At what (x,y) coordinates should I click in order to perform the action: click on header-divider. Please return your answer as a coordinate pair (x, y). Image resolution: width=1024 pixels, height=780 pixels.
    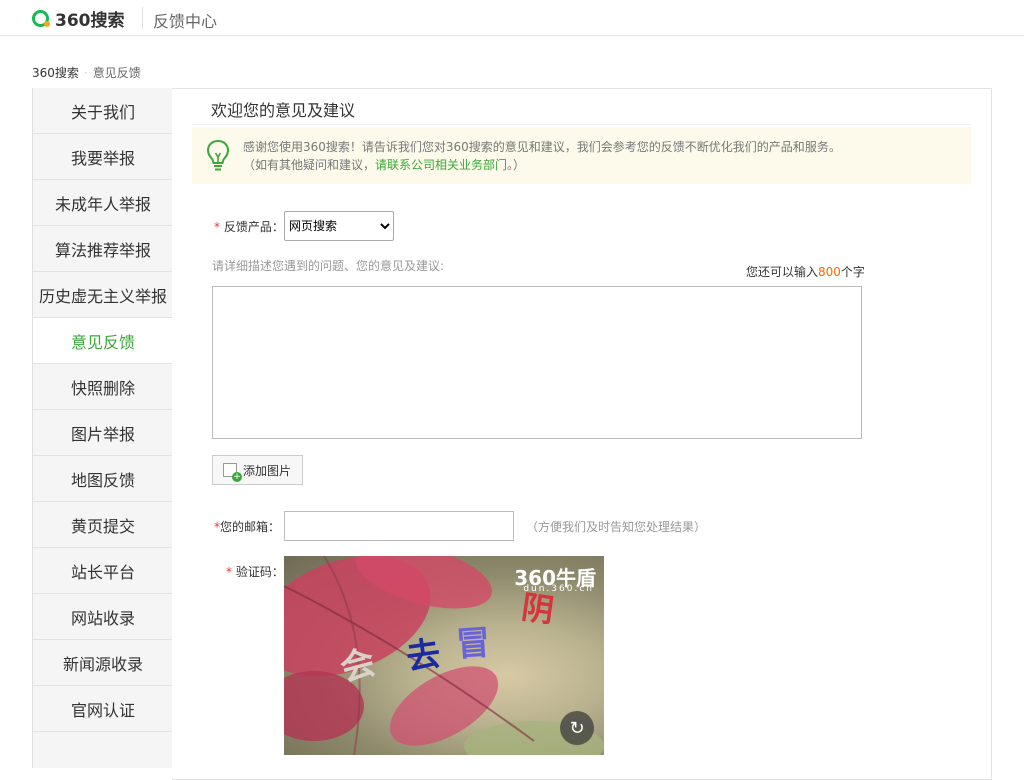
    Looking at the image, I should click on (142, 18).